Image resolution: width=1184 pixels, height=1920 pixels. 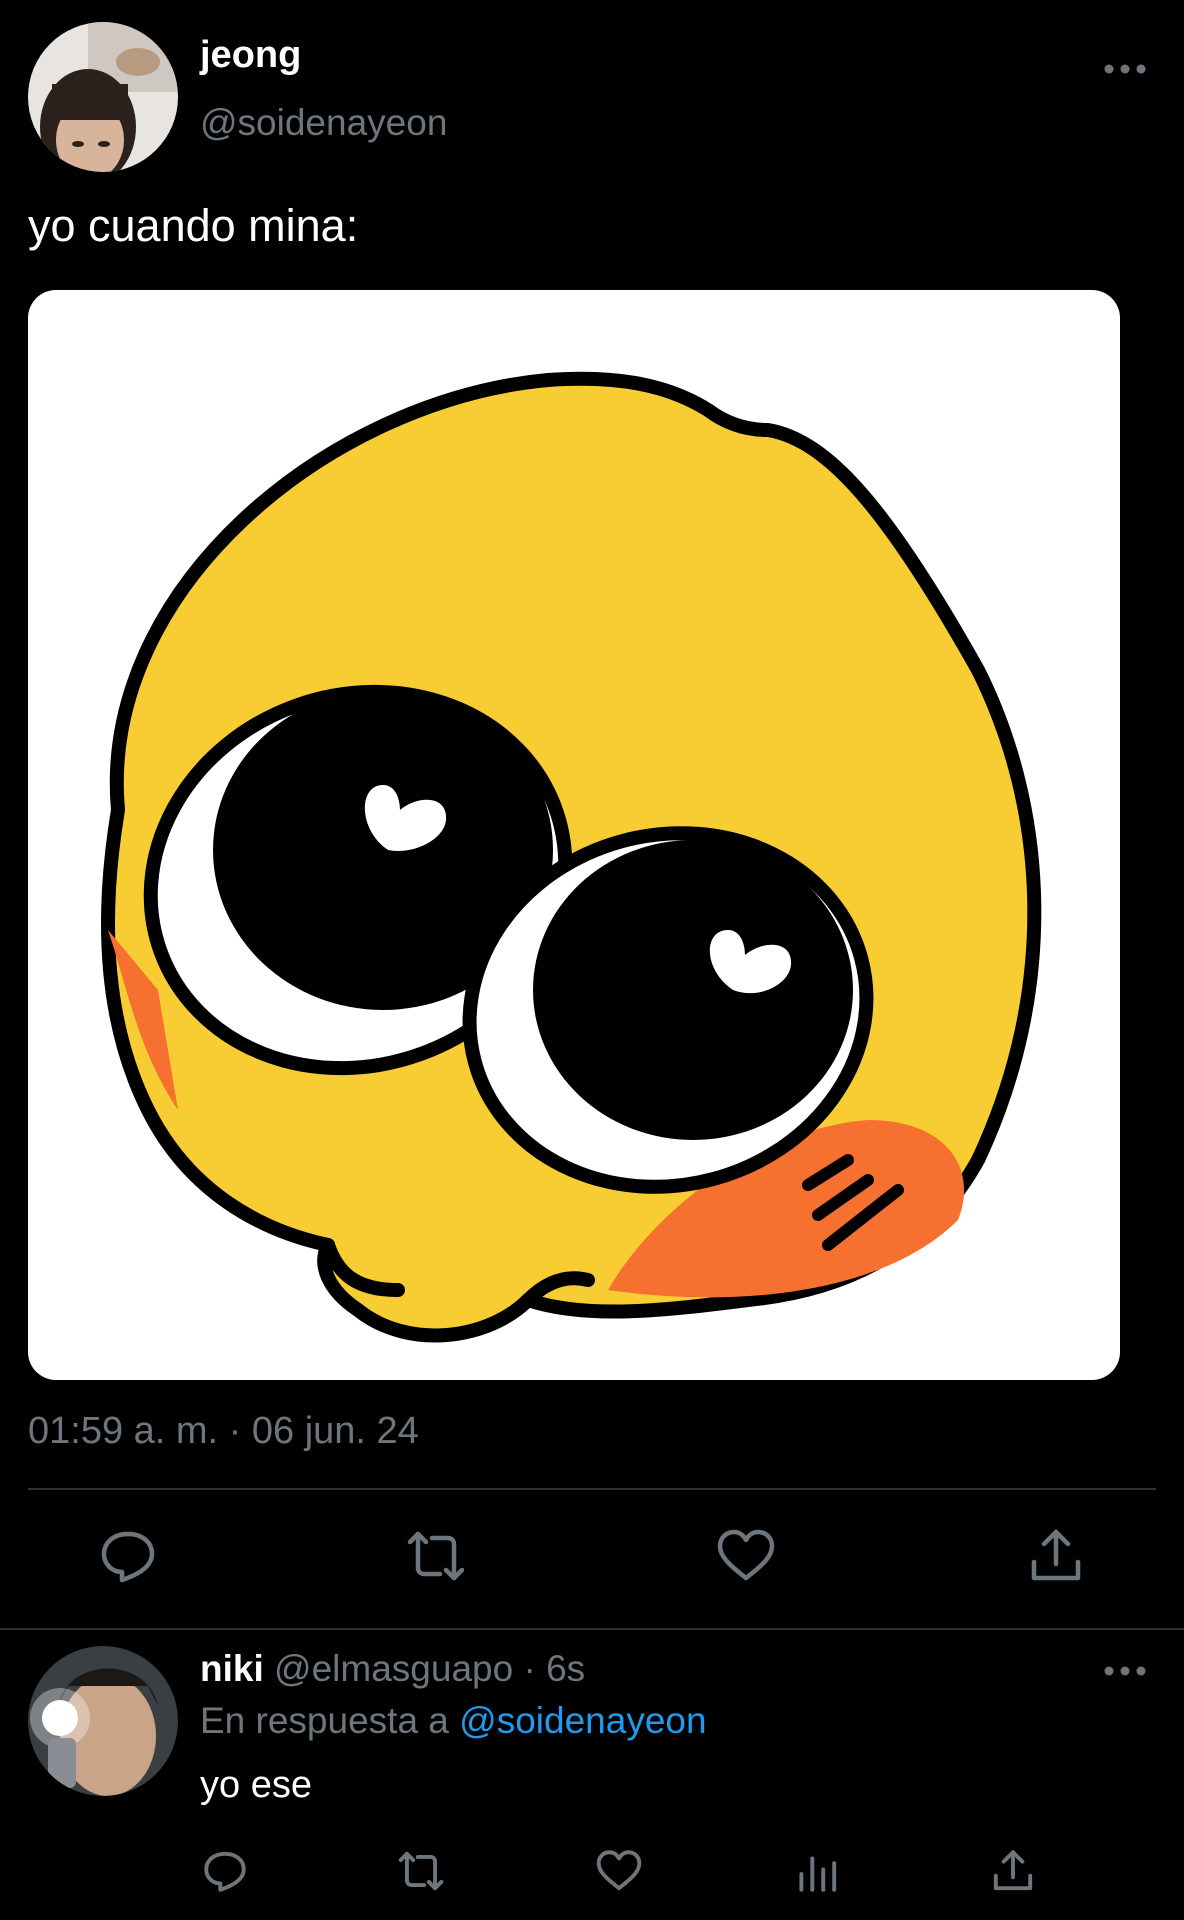 I want to click on reply-time: · 6s, so click(x=554, y=1668).